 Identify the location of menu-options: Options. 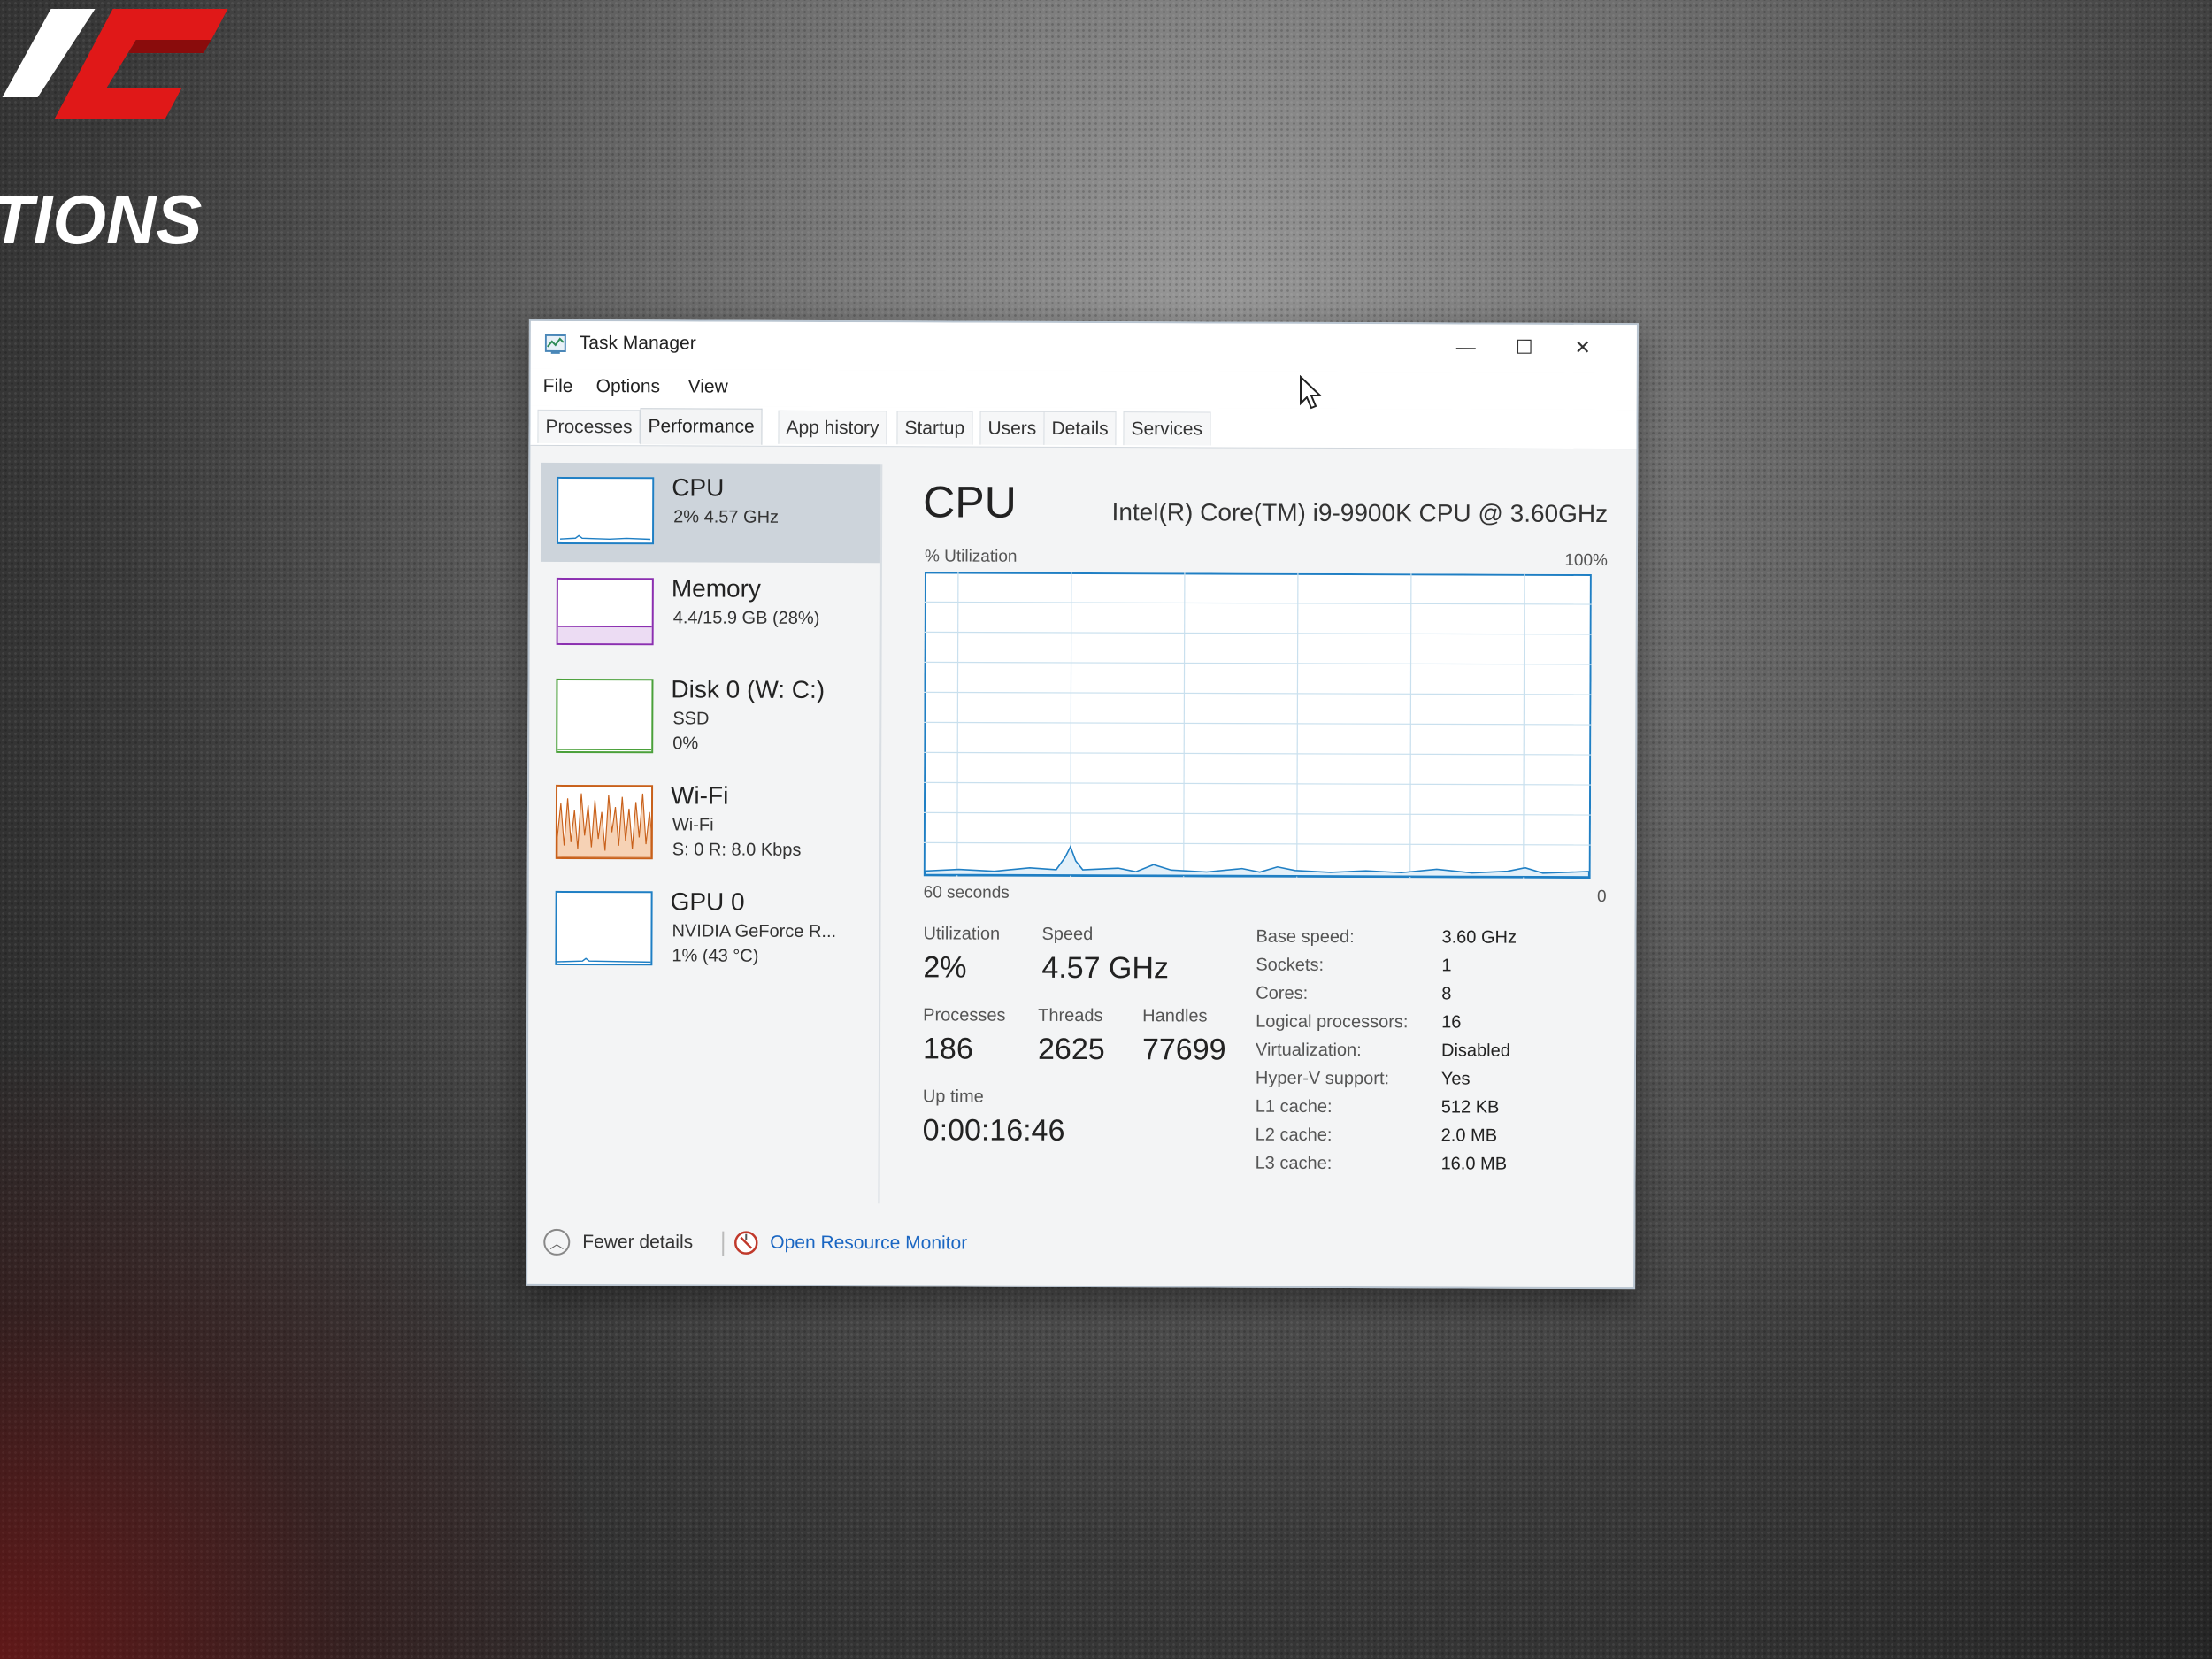
(628, 387).